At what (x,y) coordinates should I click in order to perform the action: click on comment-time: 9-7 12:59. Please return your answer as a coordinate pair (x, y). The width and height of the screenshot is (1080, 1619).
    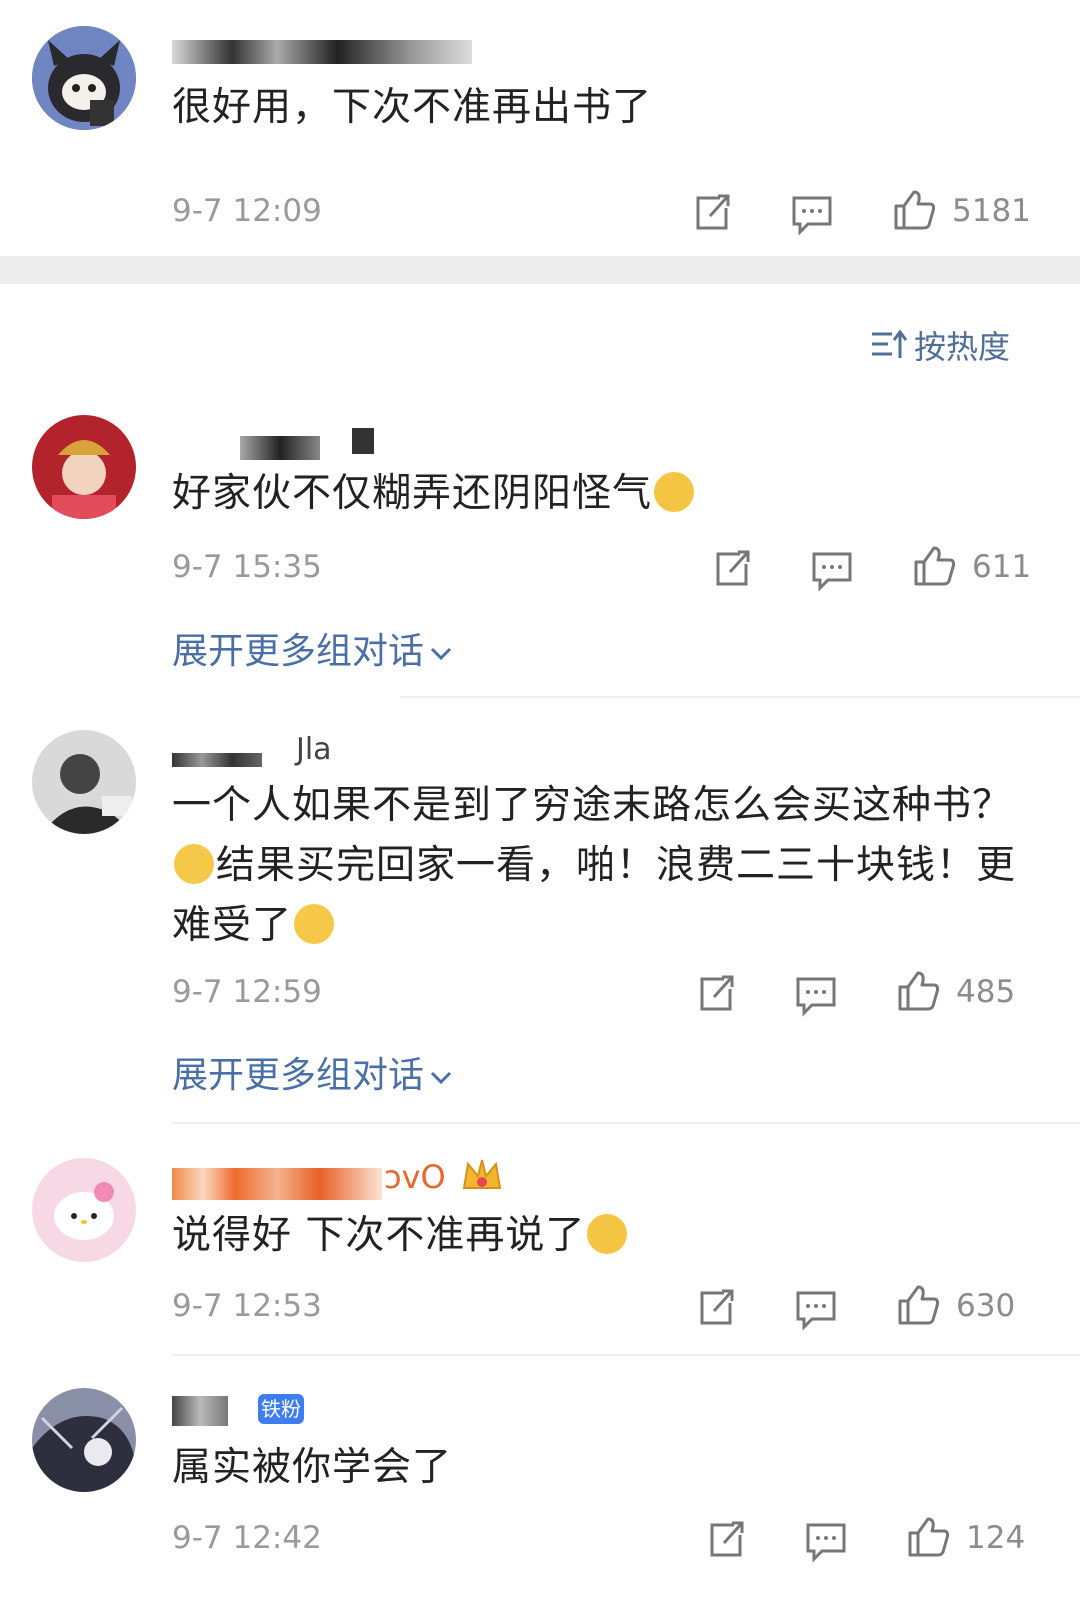
    Looking at the image, I should click on (247, 992).